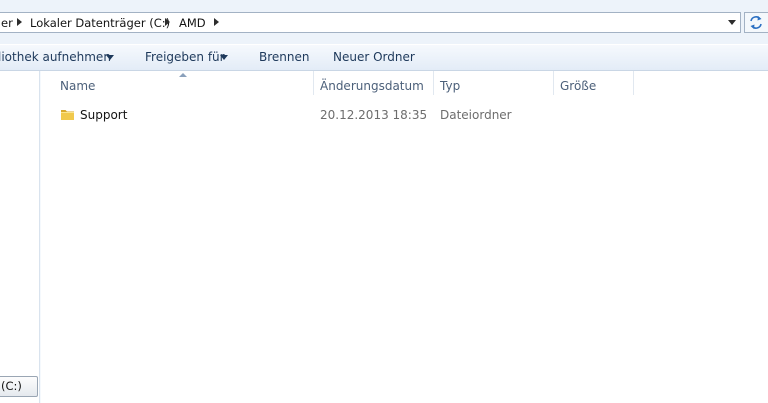  Describe the element at coordinates (476, 115) in the screenshot. I see `file-type: Dateiordner` at that location.